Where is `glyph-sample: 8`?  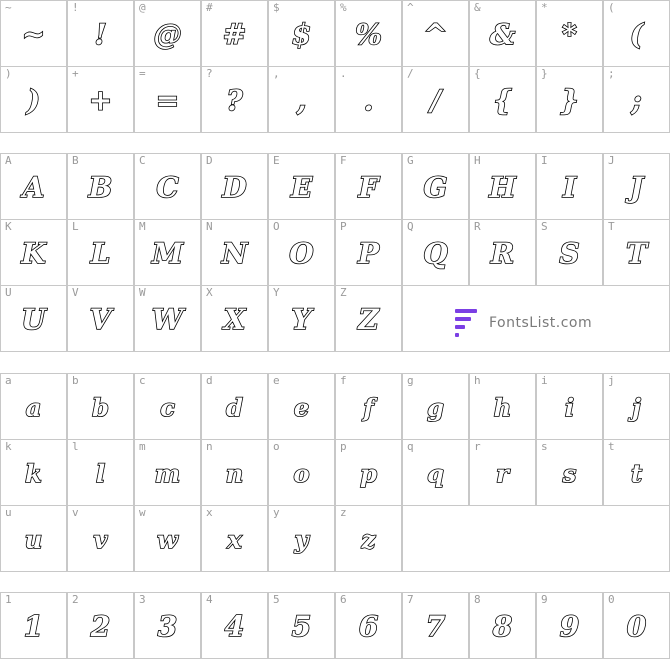 glyph-sample: 8 is located at coordinates (502, 626).